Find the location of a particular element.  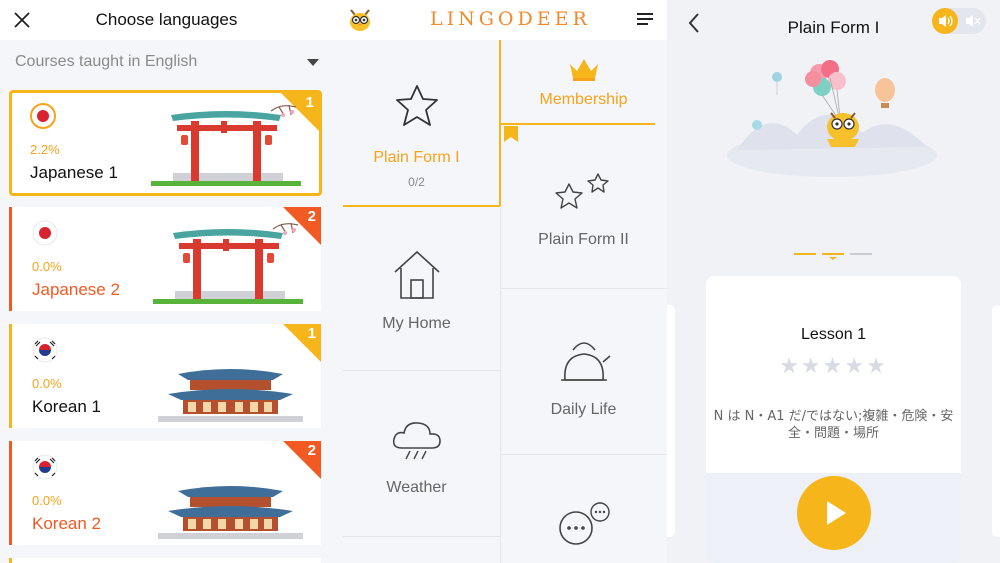

membership-underline is located at coordinates (577, 124).